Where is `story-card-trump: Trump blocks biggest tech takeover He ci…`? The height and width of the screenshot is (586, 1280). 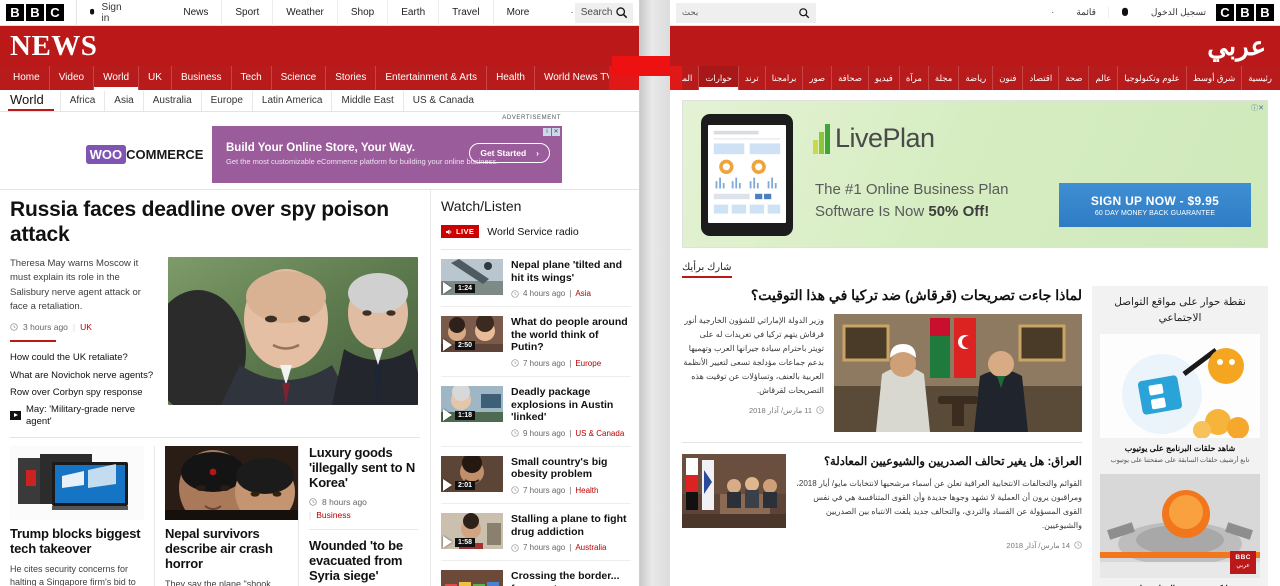
story-card-trump: Trump blocks biggest tech takeover He ci… is located at coordinates (82, 516).